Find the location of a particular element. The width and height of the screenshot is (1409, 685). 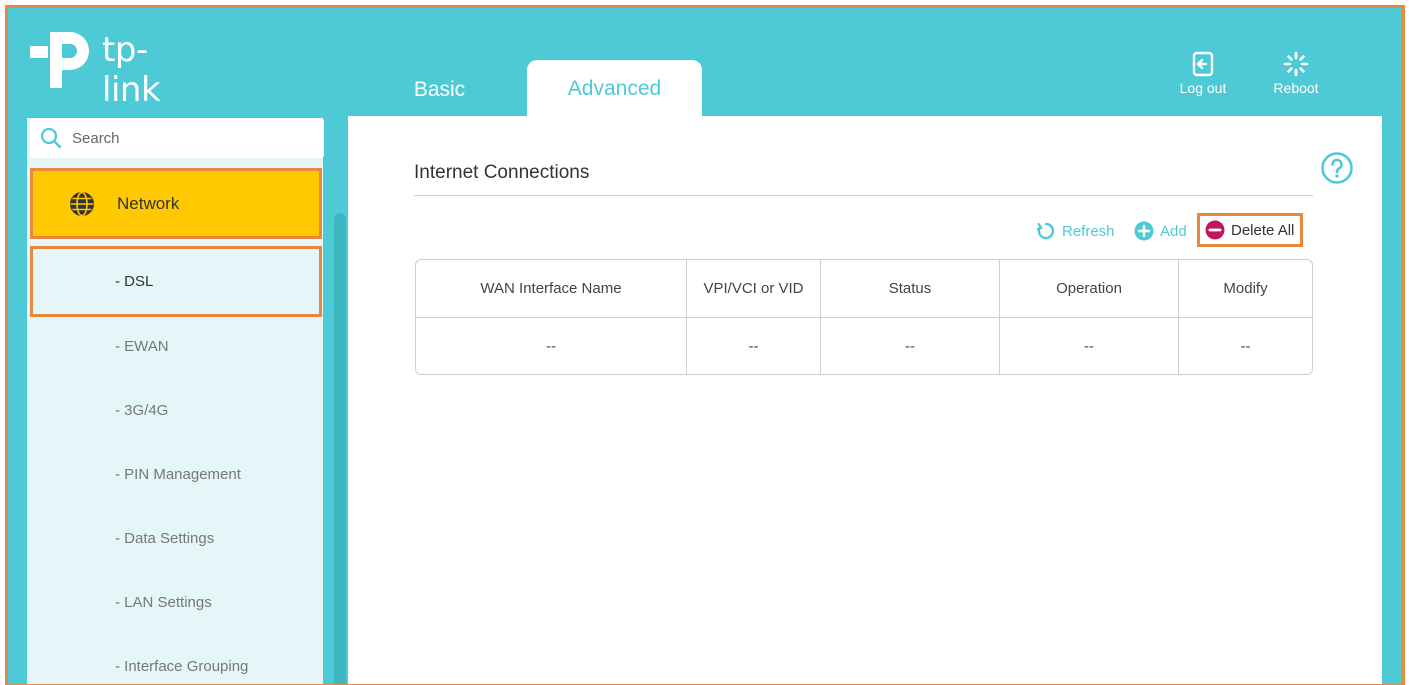

column-header-modify: Modify is located at coordinates (1245, 289).